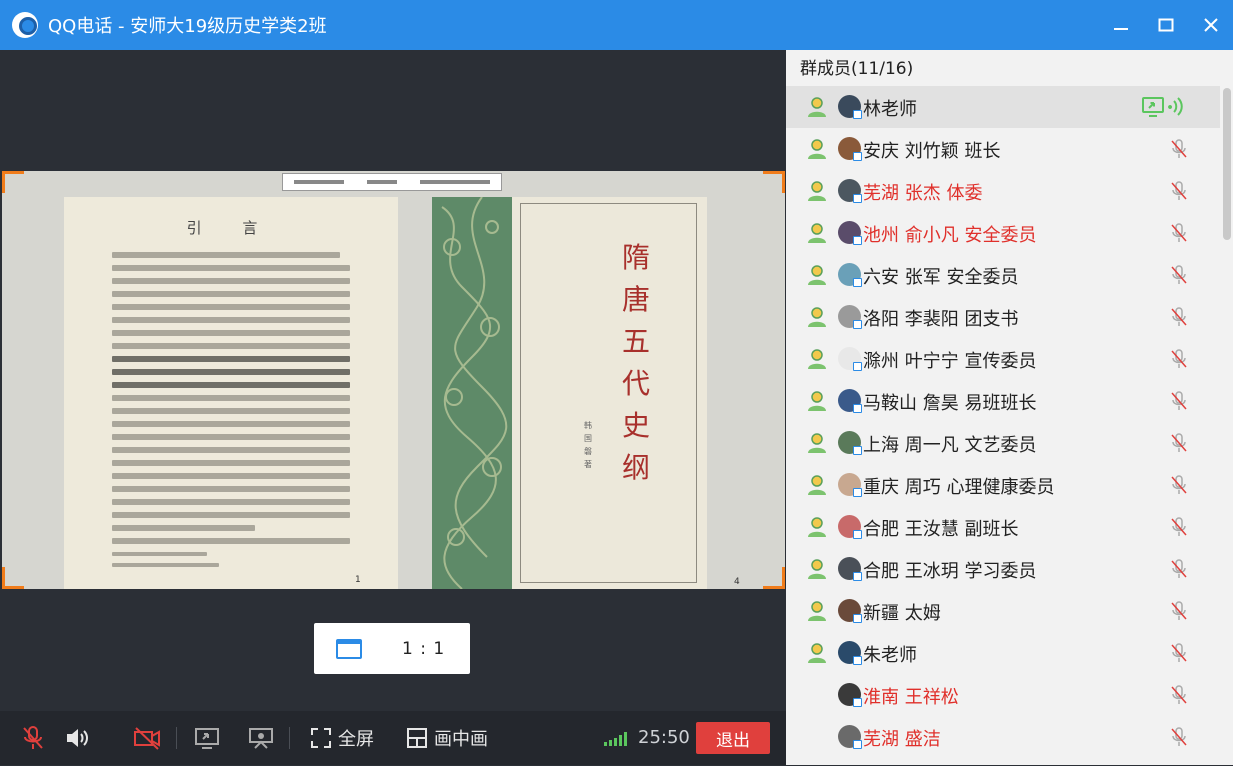  Describe the element at coordinates (207, 738) in the screenshot. I see `screen-share-icon` at that location.